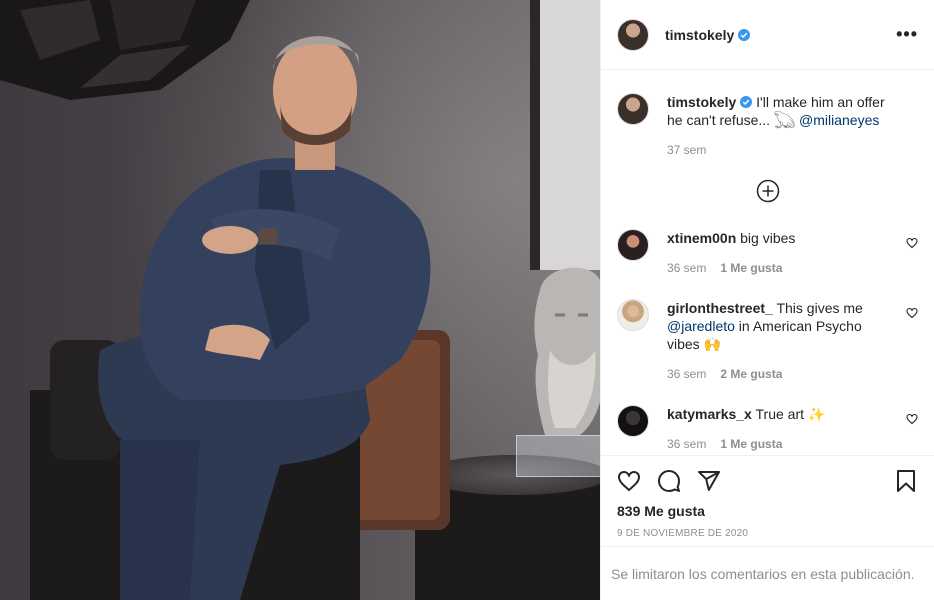 This screenshot has height=600, width=934. I want to click on commenter-username: katymarks_x, so click(709, 414).